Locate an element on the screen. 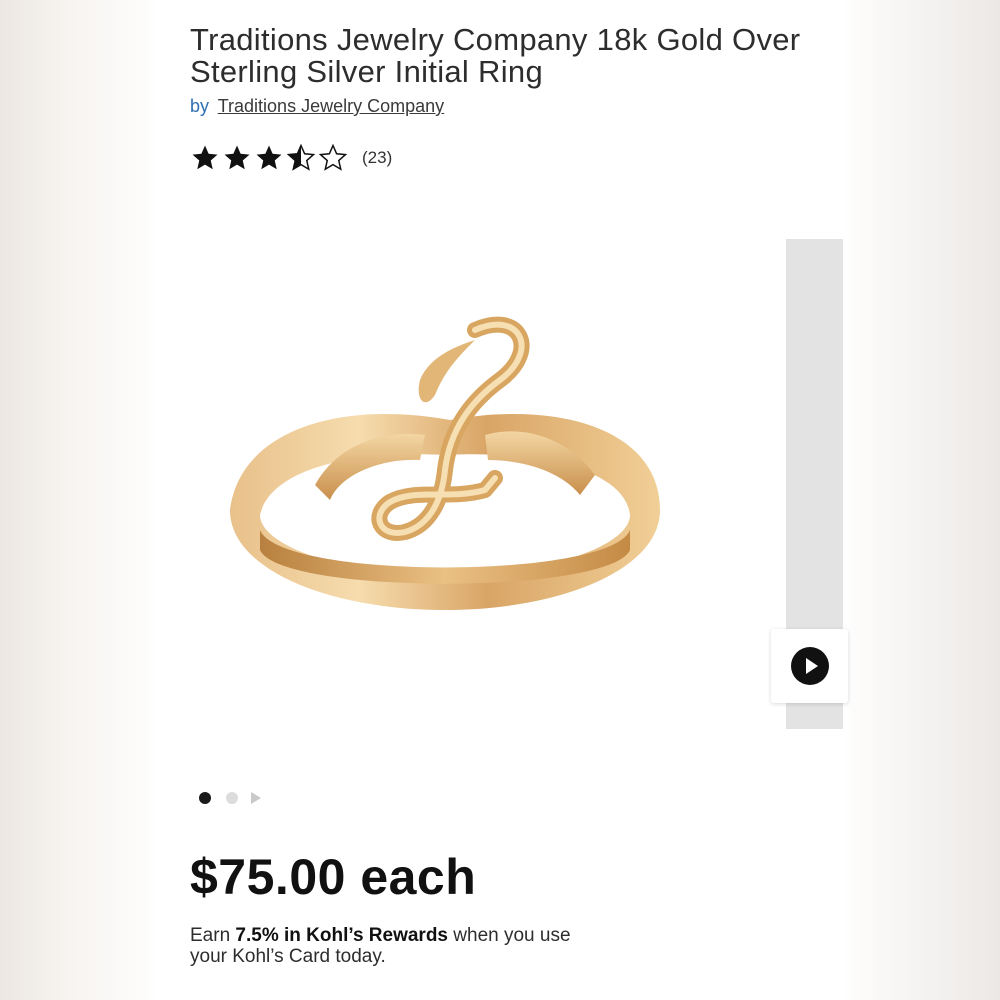 Image resolution: width=1000 pixels, height=1000 pixels. star-rating is located at coordinates (270, 158).